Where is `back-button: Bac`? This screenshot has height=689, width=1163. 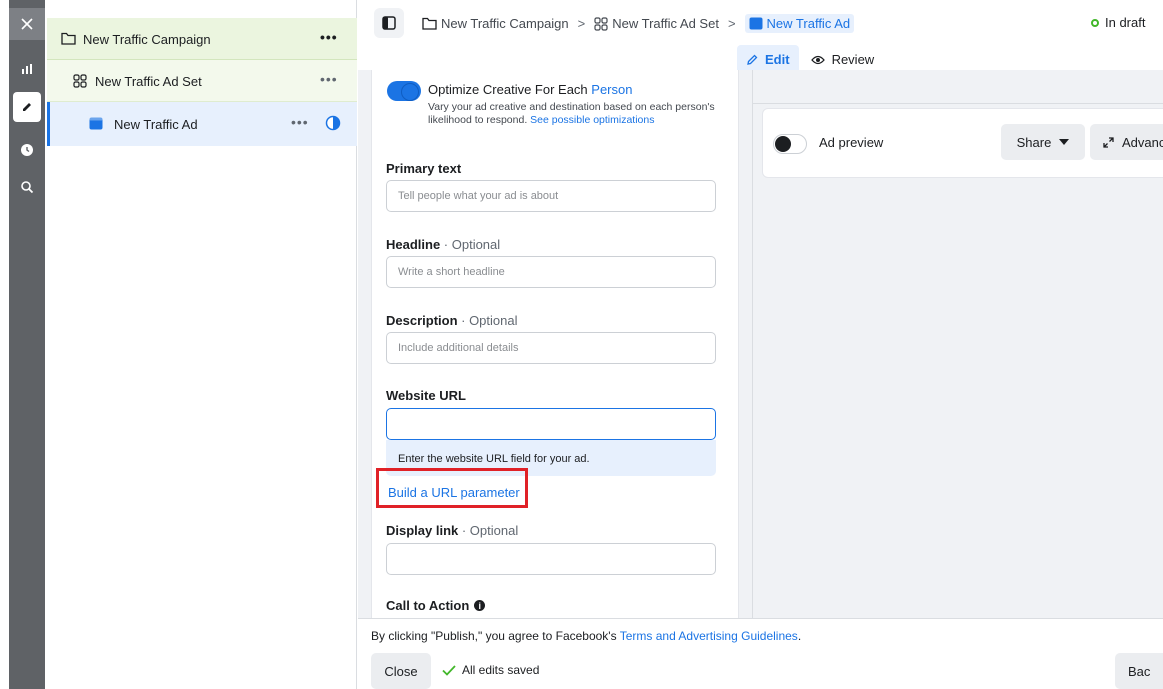
back-button: Bac is located at coordinates (1139, 671).